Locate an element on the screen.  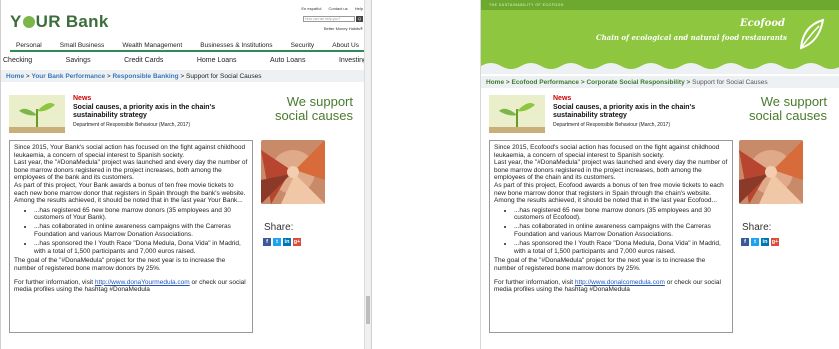
nav-home-loans: Home Loans is located at coordinates (217, 62).